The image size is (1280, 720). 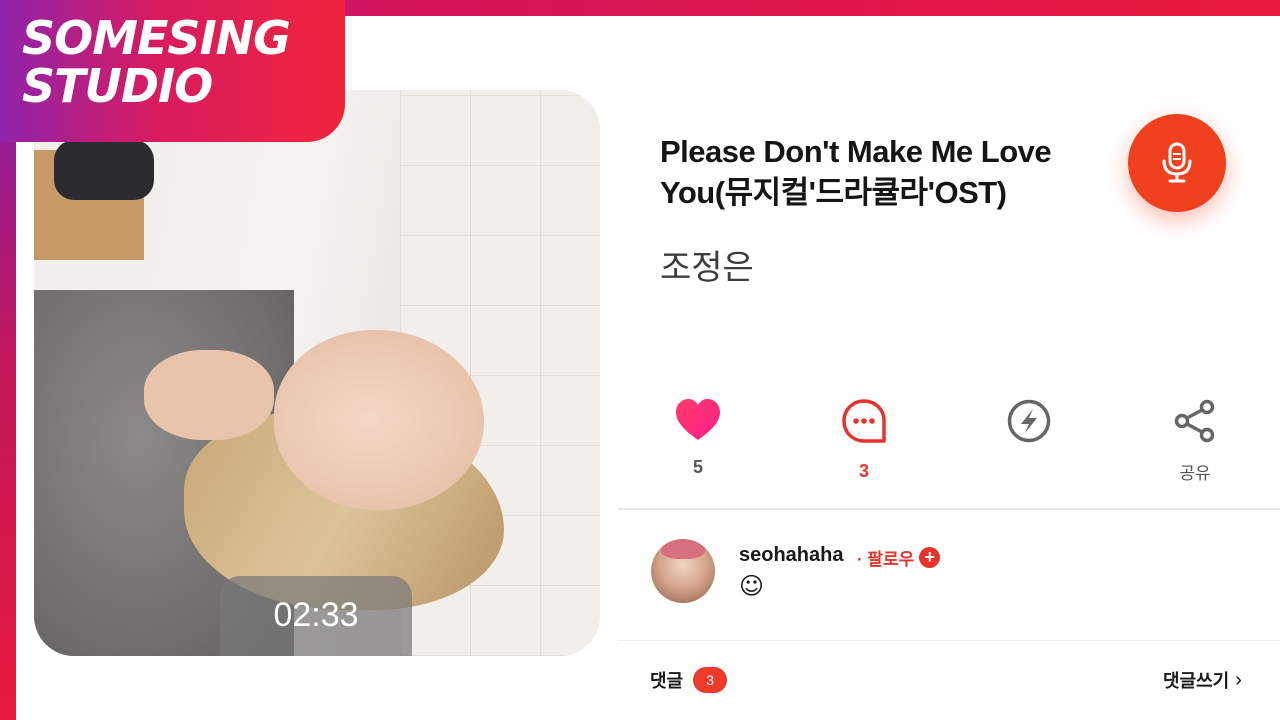 I want to click on photo-hand, so click(x=209, y=395).